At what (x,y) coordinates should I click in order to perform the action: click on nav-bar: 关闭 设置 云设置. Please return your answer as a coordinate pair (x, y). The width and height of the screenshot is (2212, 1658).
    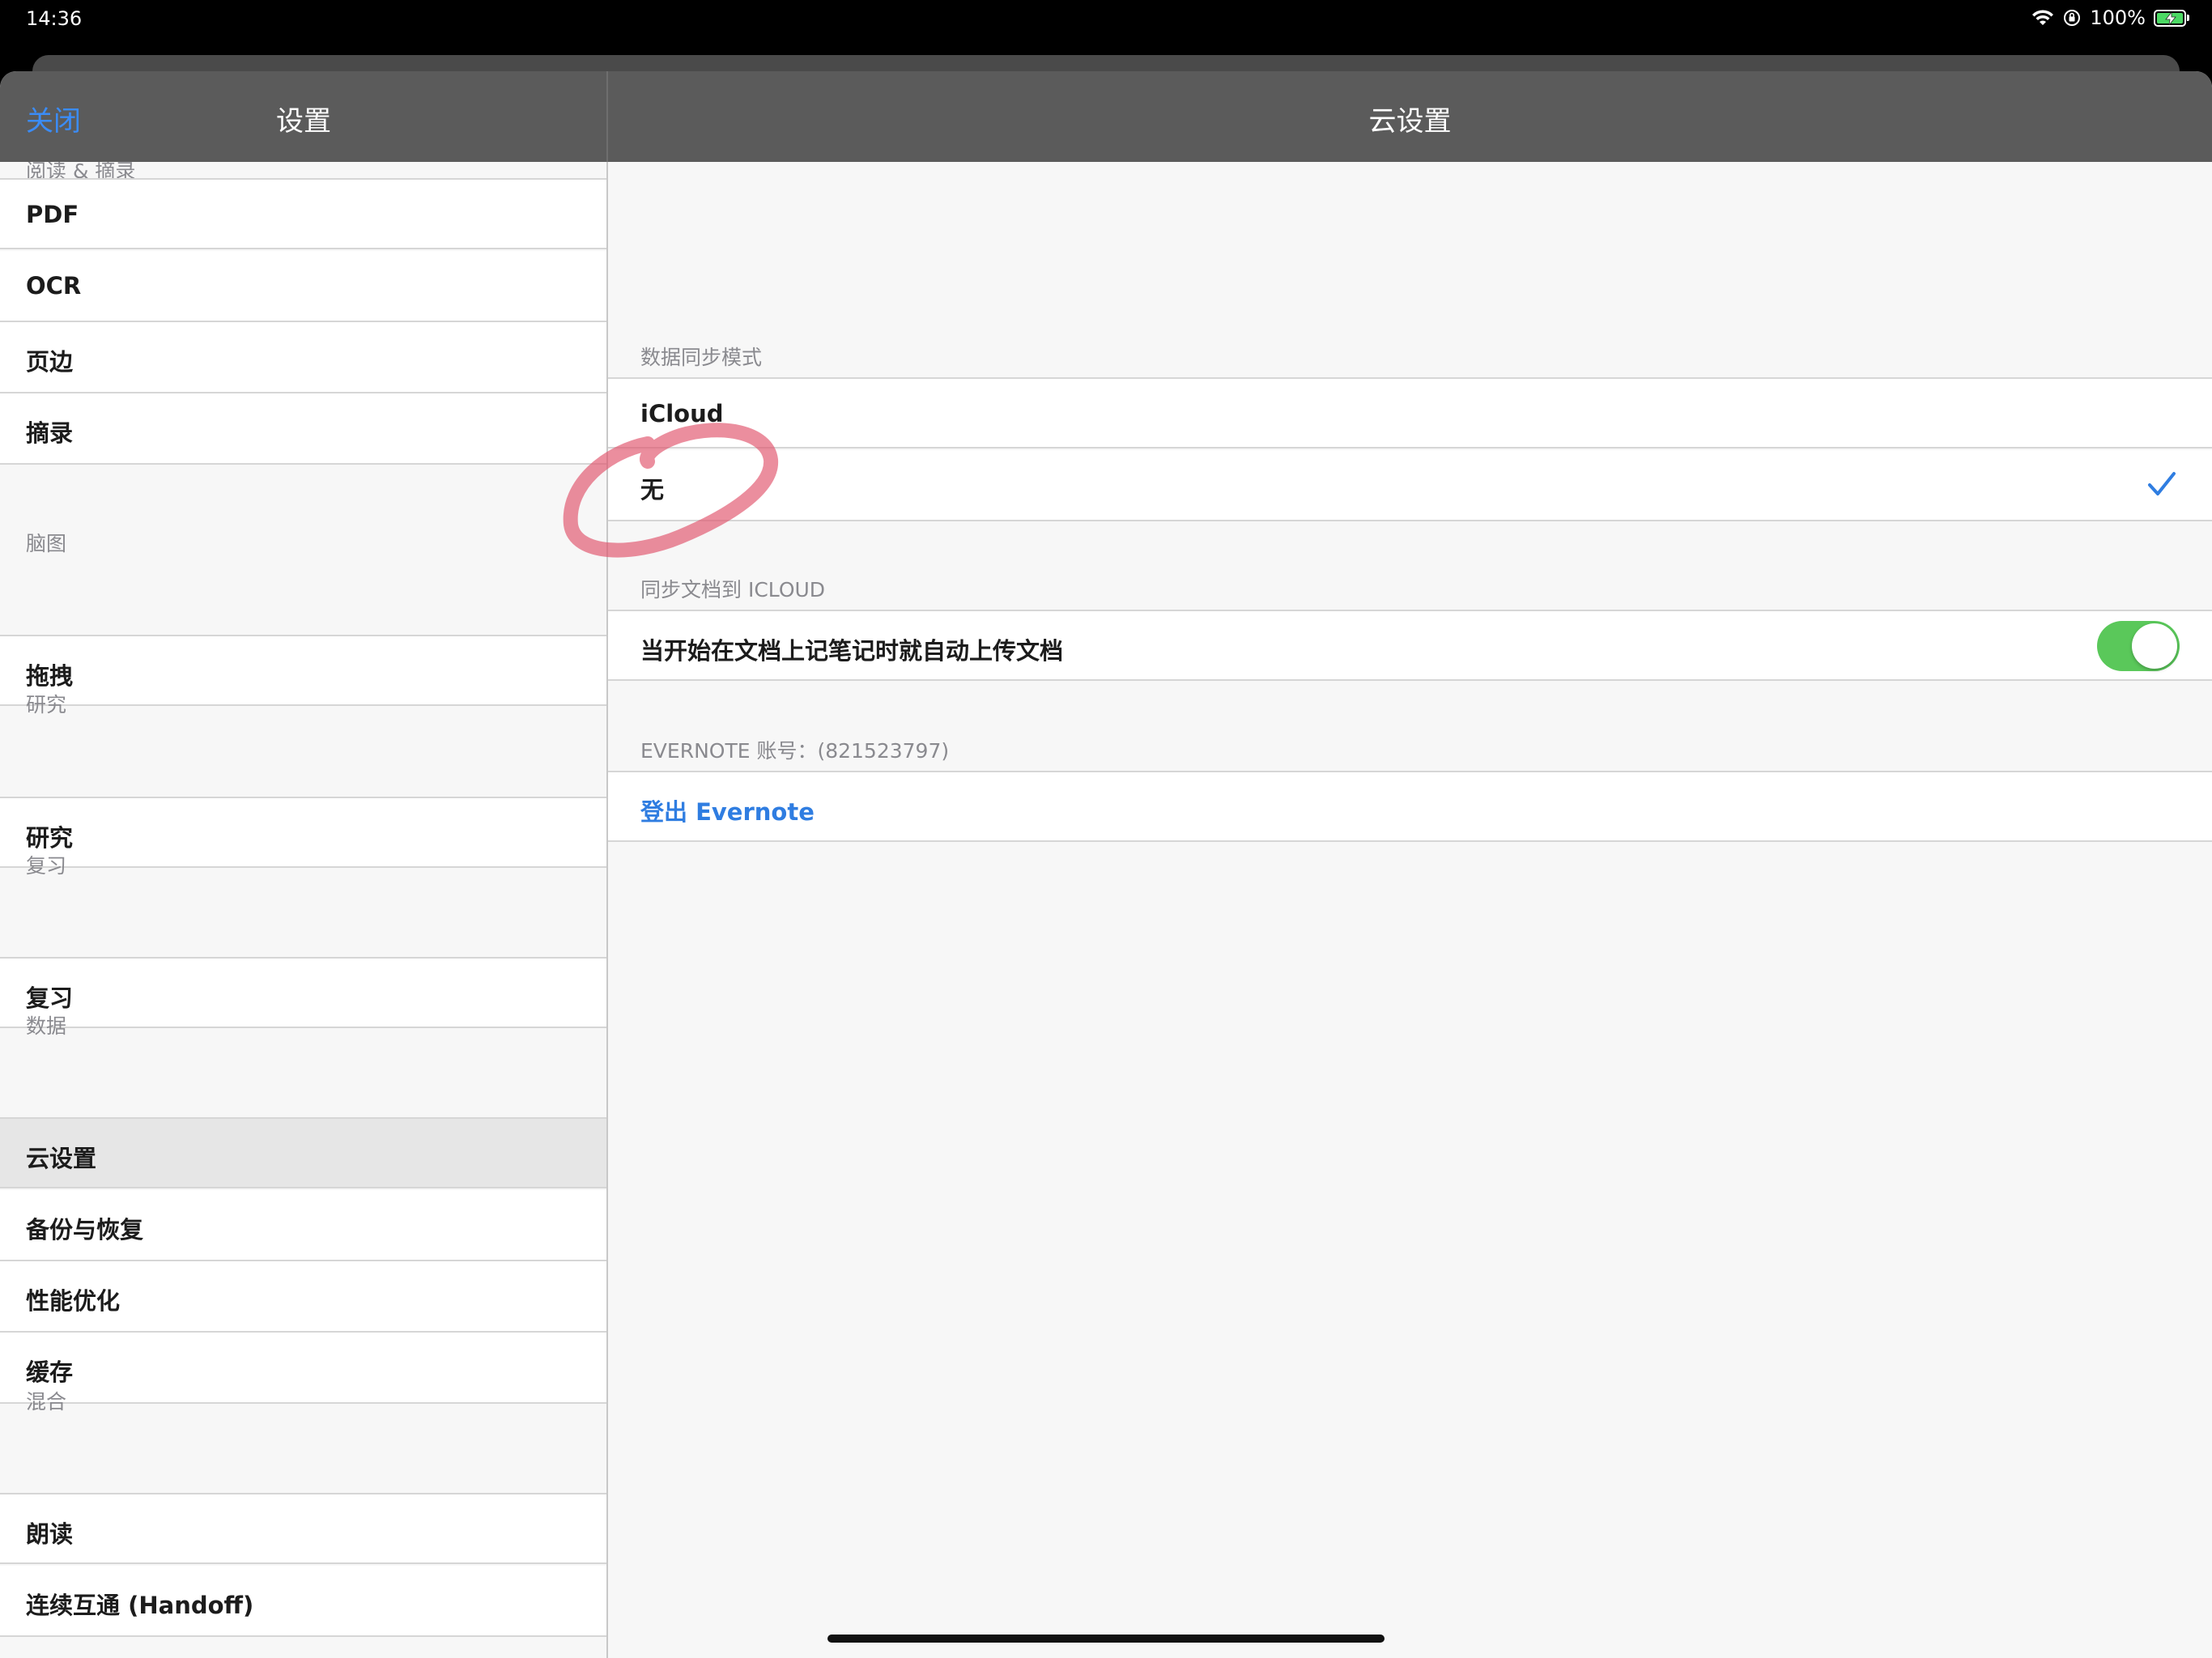
    Looking at the image, I should click on (1106, 116).